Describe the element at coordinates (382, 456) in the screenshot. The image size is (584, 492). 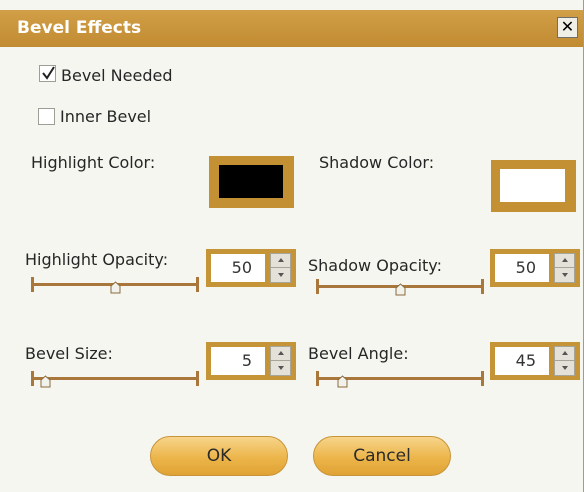
I see `cancel-button: Cancel` at that location.